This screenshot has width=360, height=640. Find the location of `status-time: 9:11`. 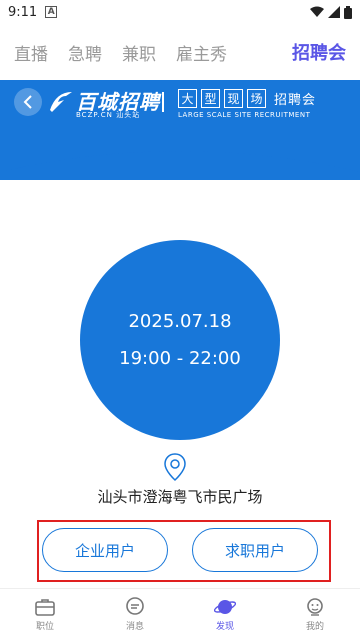

status-time: 9:11 is located at coordinates (23, 12).